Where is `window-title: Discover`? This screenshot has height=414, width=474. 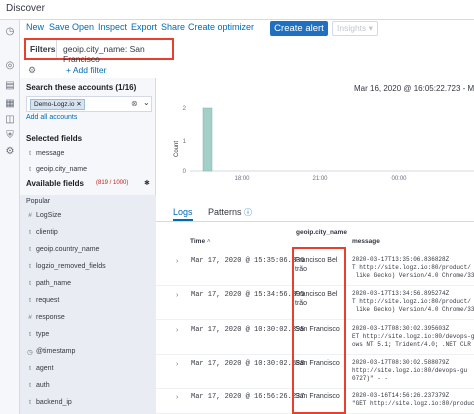
window-title: Discover is located at coordinates (237, 10).